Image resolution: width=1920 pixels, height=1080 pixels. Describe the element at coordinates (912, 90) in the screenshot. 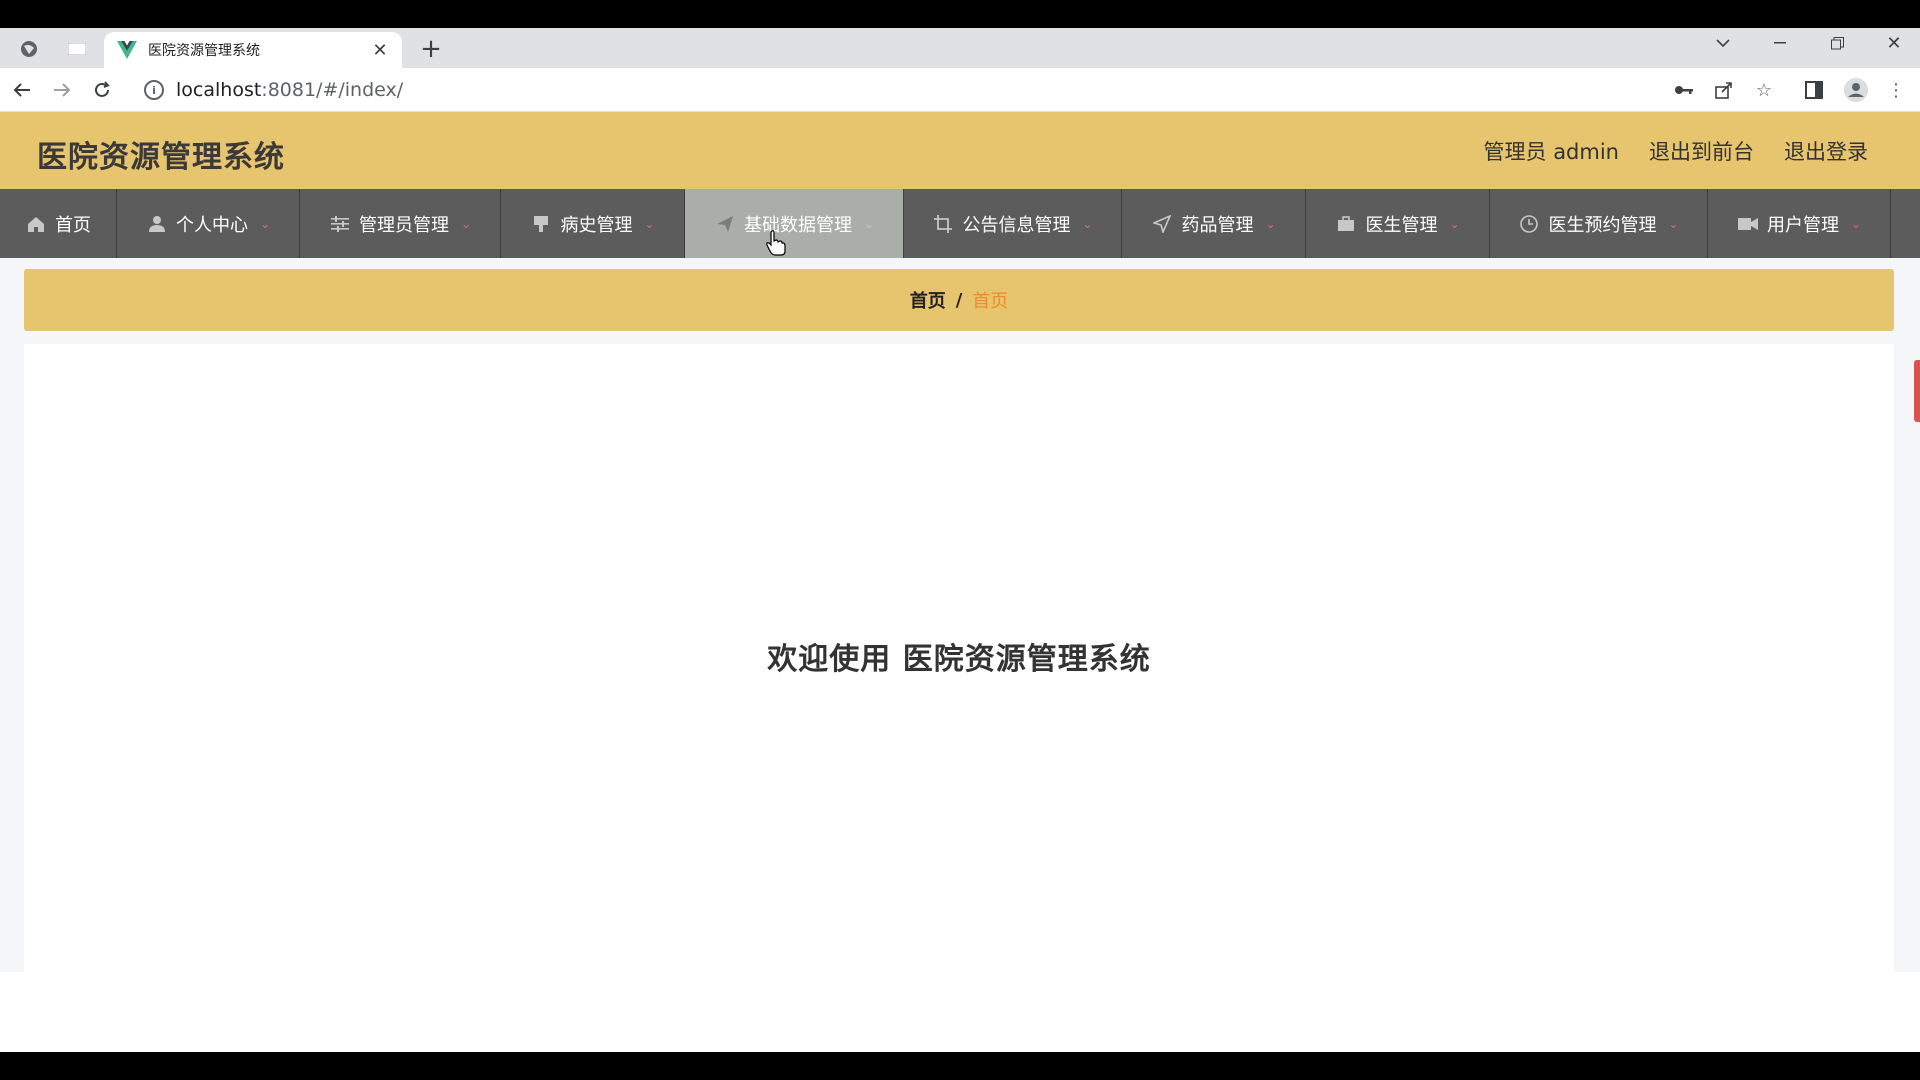

I see `address-input: i localhost:8081/#/index/` at that location.